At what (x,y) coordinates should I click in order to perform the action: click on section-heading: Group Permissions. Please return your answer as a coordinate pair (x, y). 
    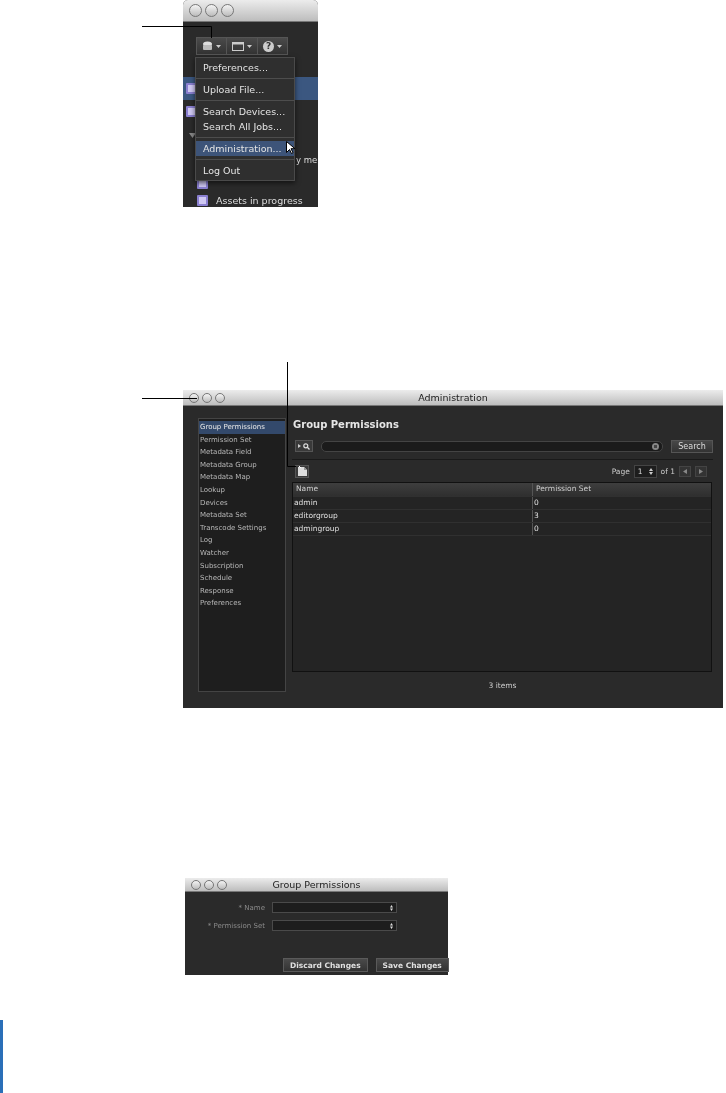
    Looking at the image, I should click on (346, 424).